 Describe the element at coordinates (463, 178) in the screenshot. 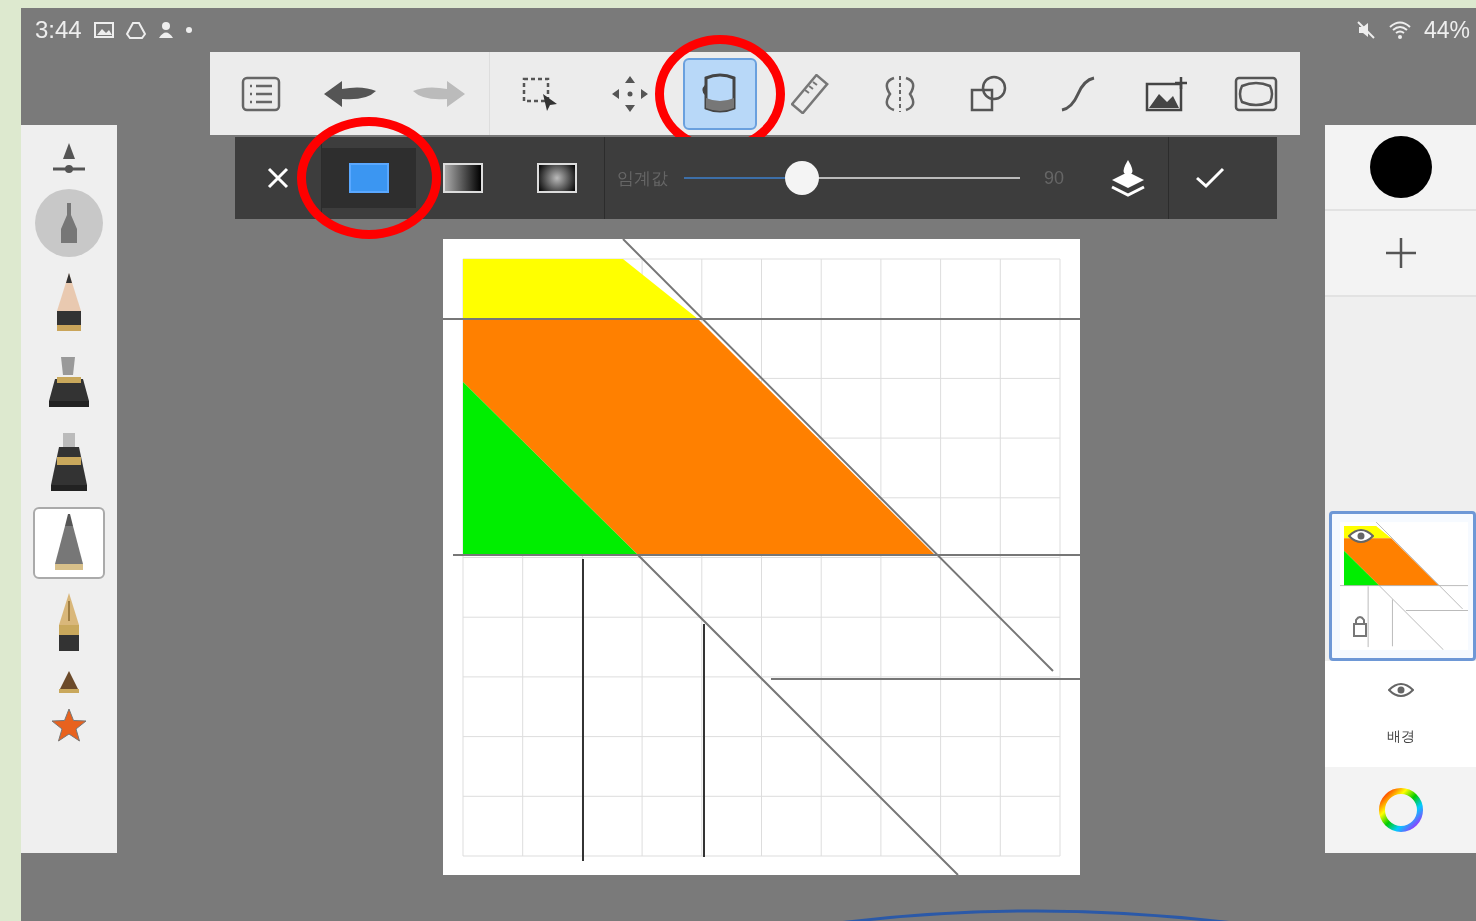

I see `linear-gradient-icon` at that location.